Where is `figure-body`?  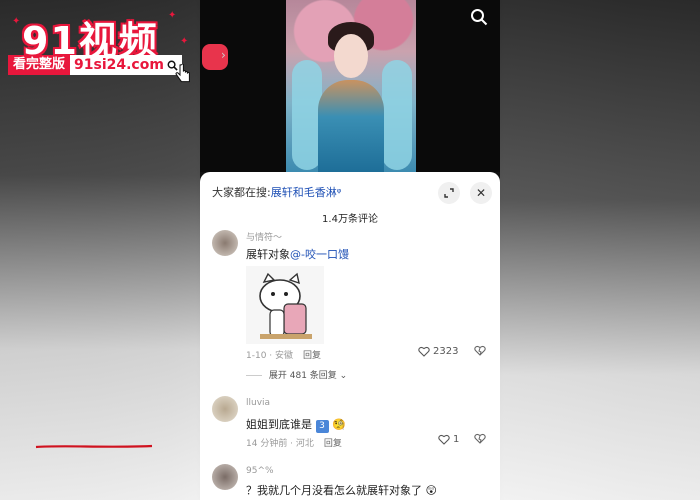 figure-body is located at coordinates (351, 126).